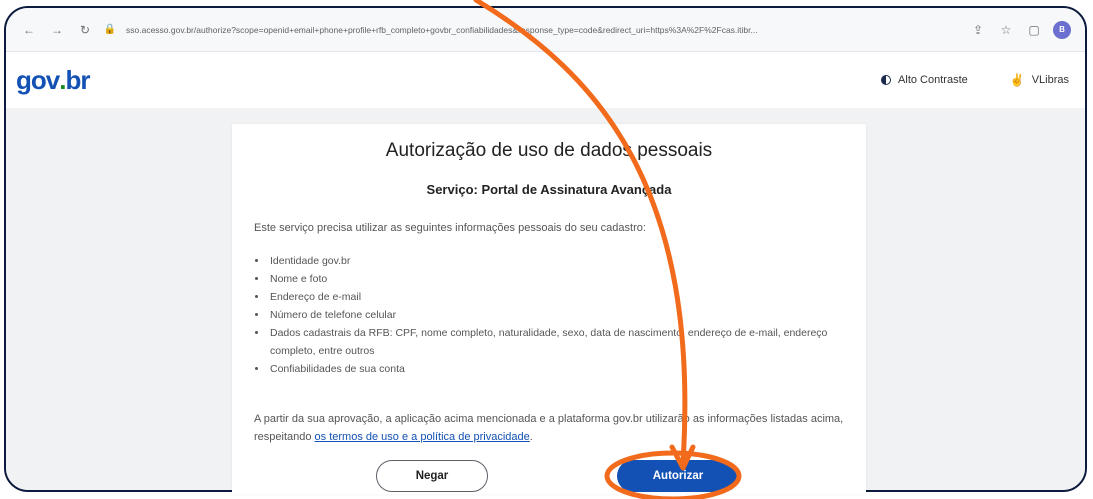 The width and height of the screenshot is (1093, 499). I want to click on list-item: Identidade gov.br, so click(567, 261).